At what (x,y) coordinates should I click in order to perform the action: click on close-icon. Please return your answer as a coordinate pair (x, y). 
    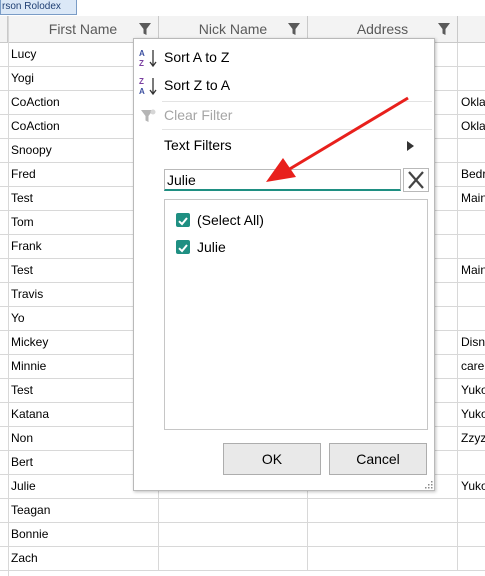
    Looking at the image, I should click on (416, 180).